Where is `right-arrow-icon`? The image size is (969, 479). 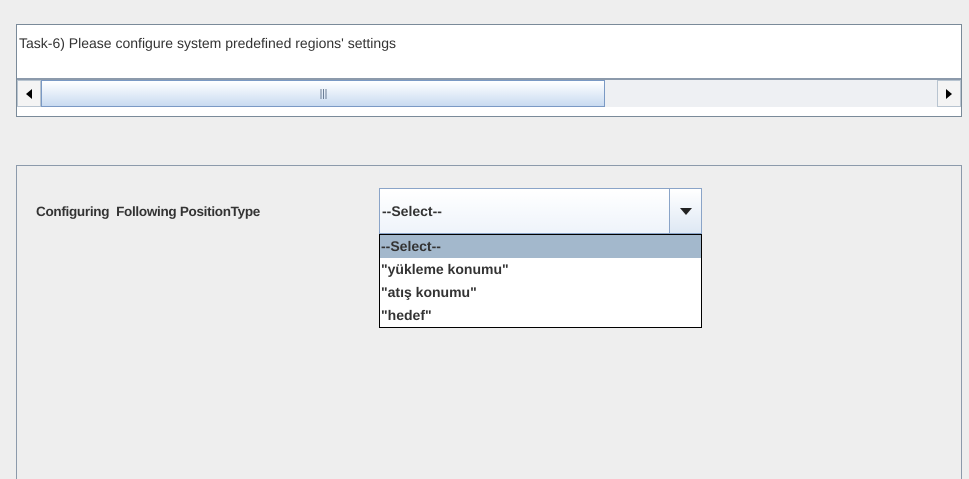 right-arrow-icon is located at coordinates (949, 93).